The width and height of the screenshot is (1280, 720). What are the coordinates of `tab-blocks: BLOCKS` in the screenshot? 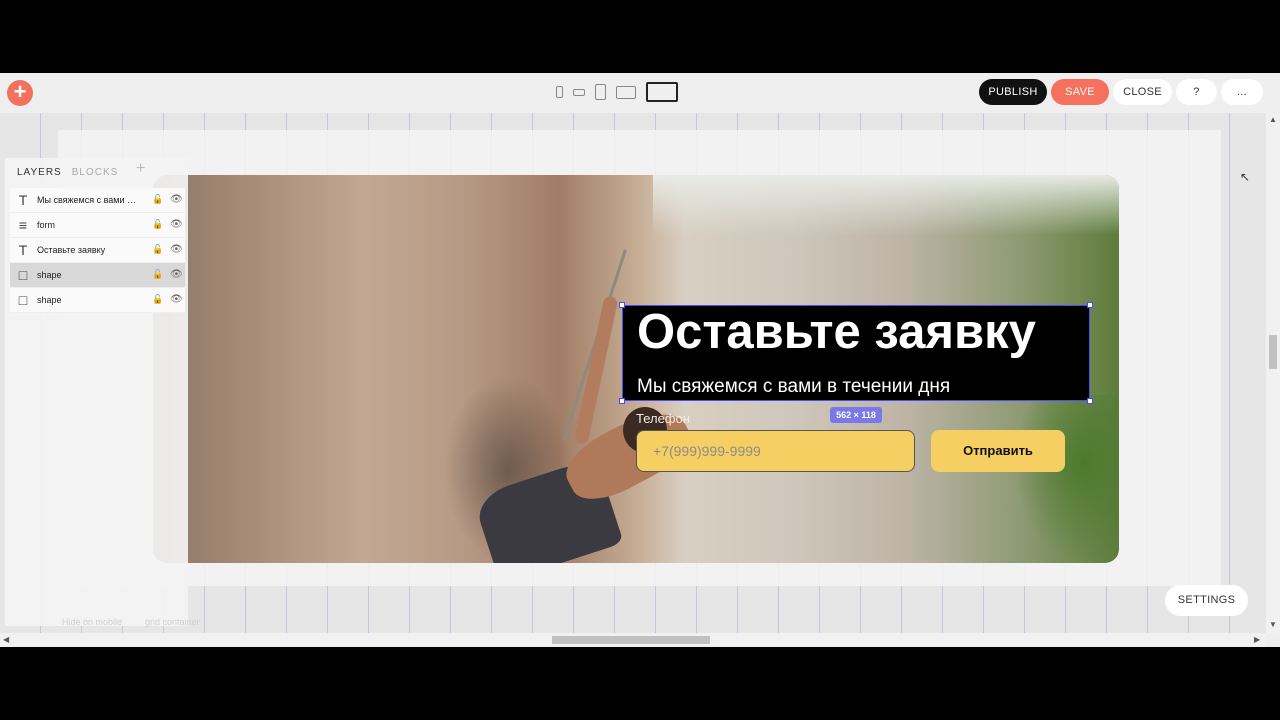 It's located at (95, 172).